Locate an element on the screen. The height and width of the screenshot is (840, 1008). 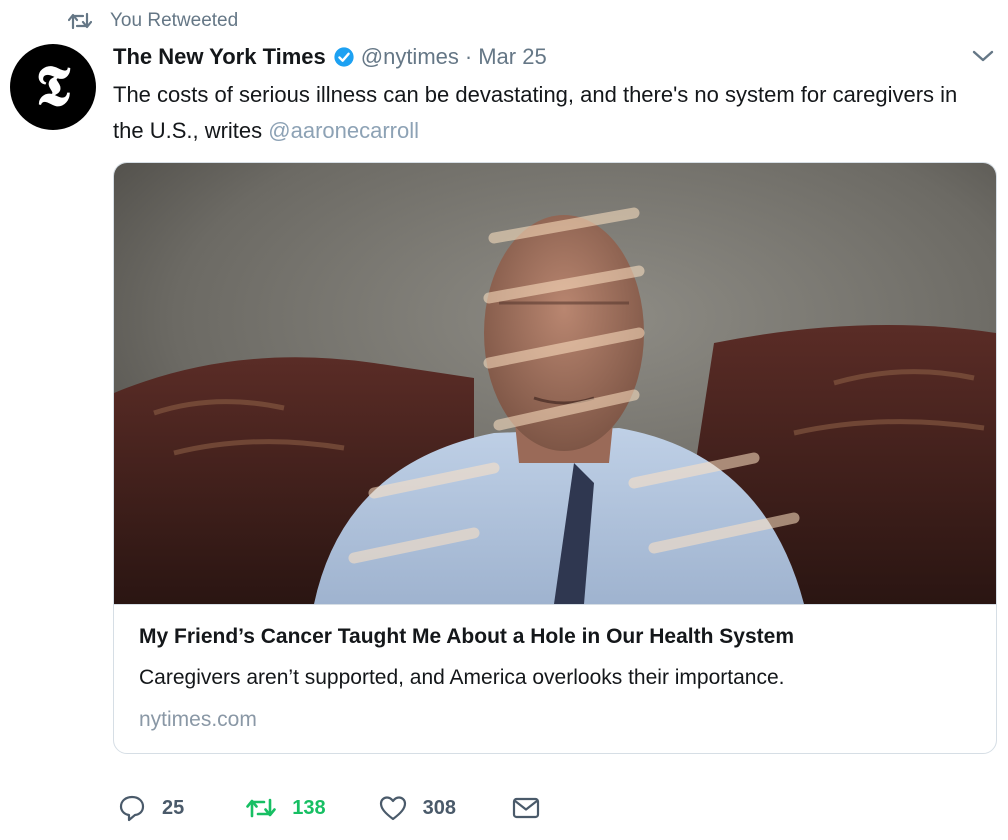
tweet-actions: 25 138 308 is located at coordinates (329, 808).